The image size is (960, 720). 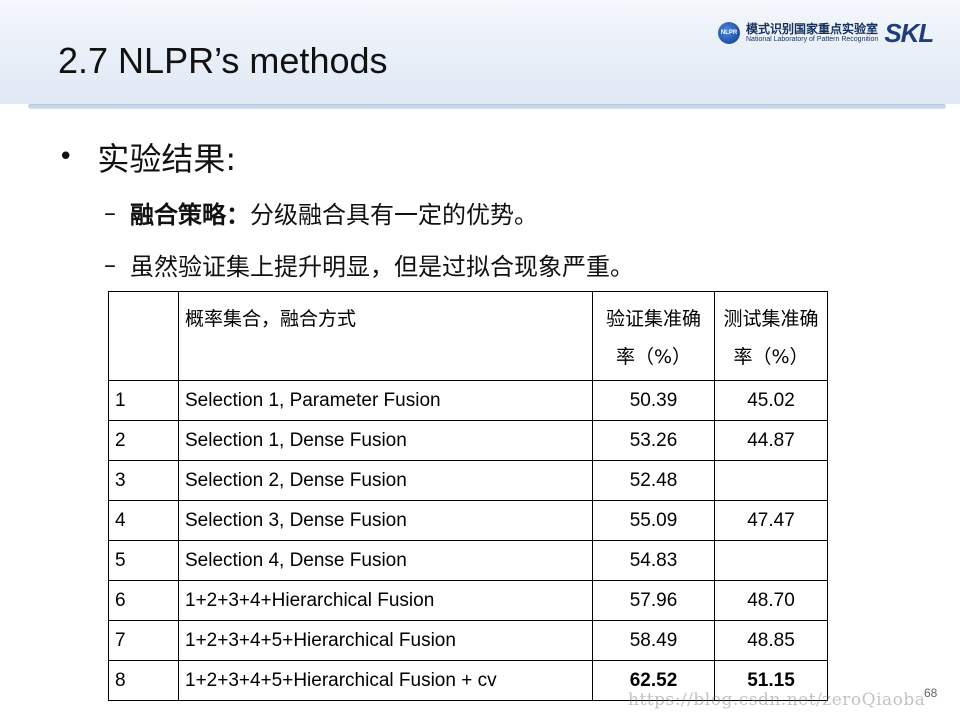 What do you see at coordinates (143, 640) in the screenshot?
I see `row-index: 7` at bounding box center [143, 640].